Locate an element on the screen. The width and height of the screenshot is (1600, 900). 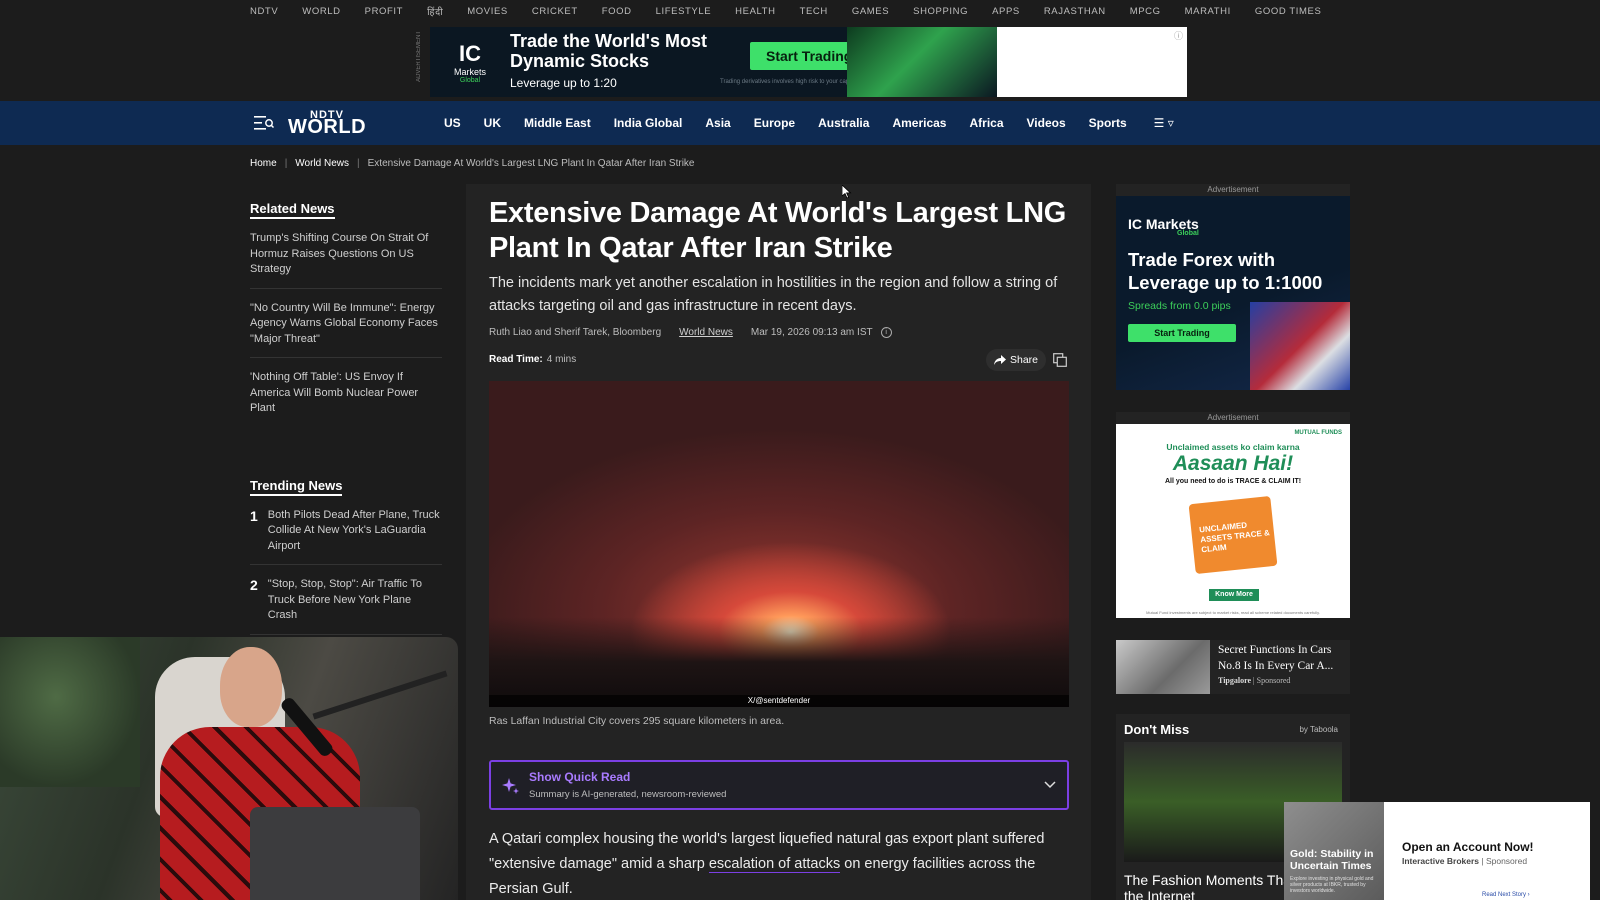
hero-ground is located at coordinates (779, 662).